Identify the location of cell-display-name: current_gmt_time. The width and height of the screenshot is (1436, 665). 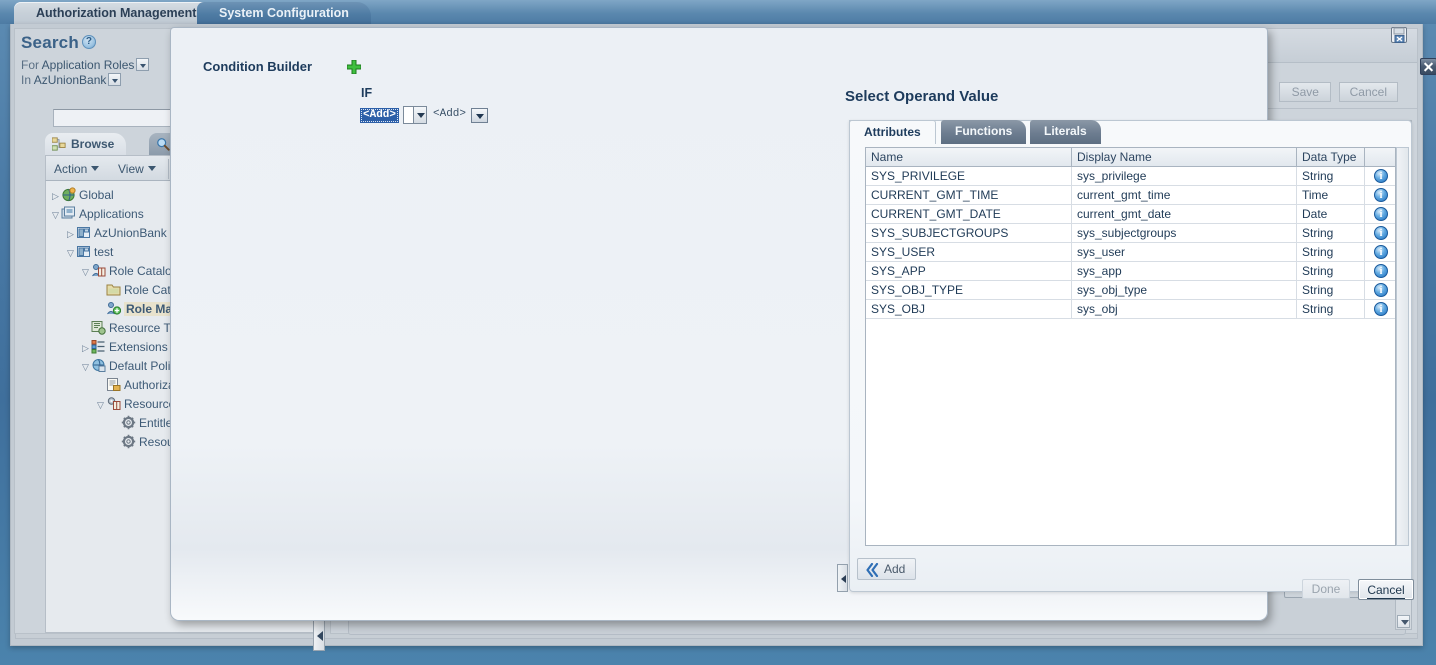
(1184, 195).